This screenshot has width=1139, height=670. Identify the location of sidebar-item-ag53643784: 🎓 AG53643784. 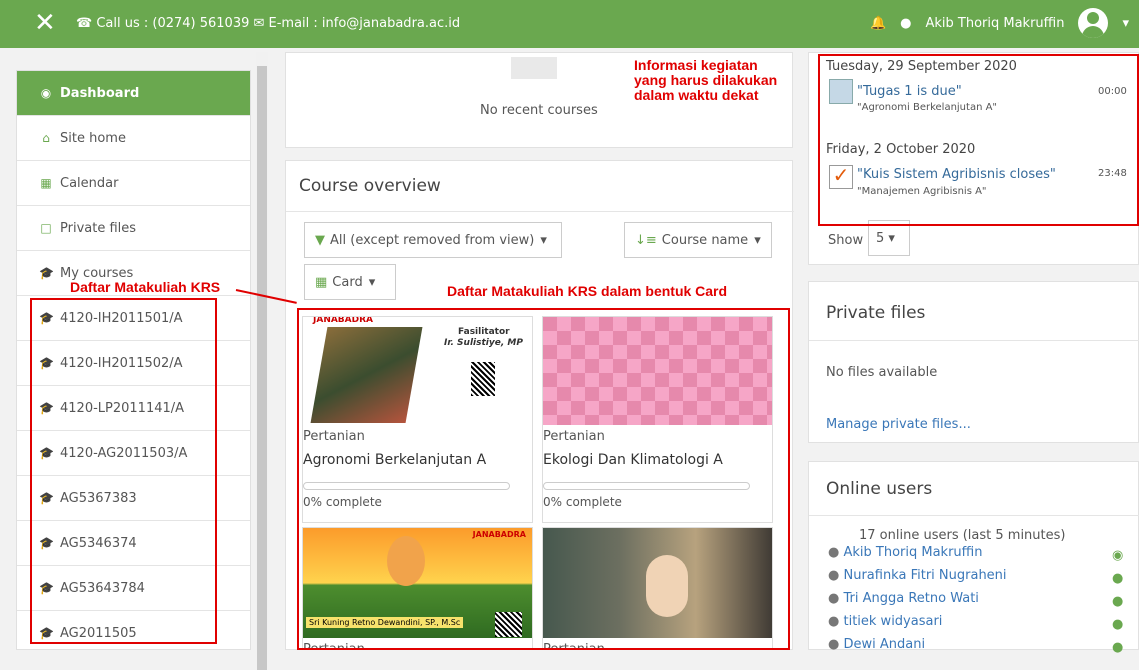
(133, 588).